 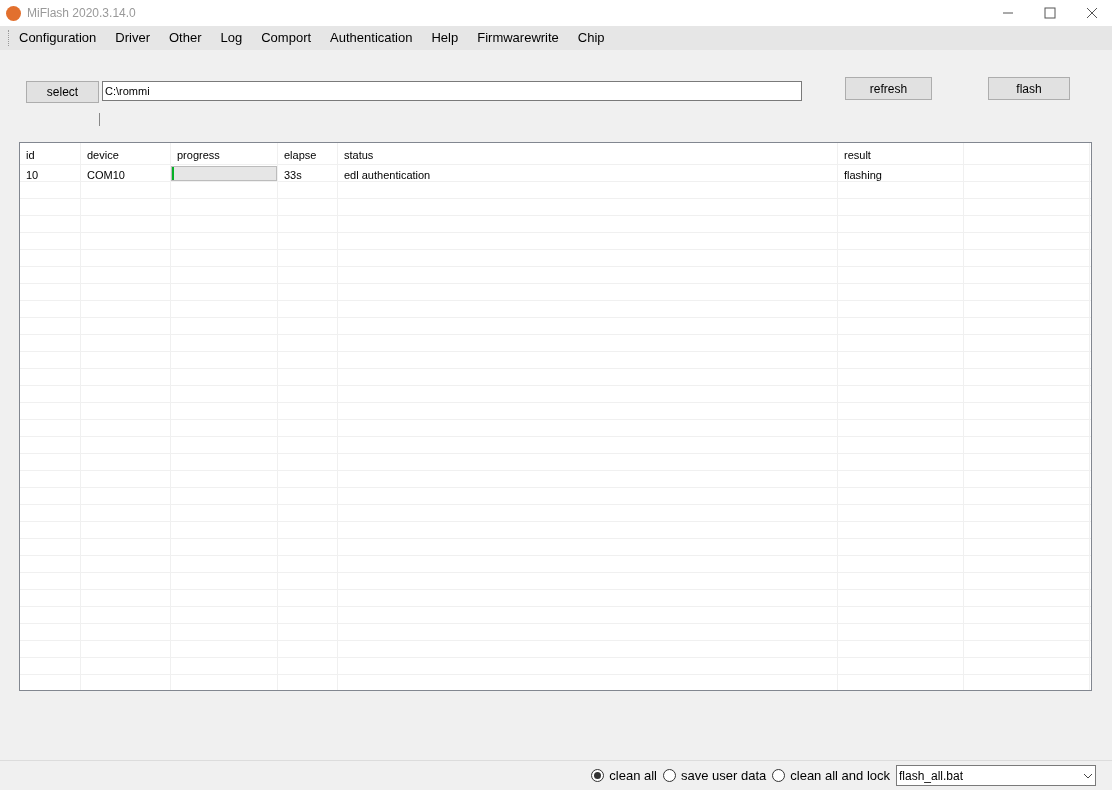 What do you see at coordinates (624, 775) in the screenshot?
I see `radio-option: clean all` at bounding box center [624, 775].